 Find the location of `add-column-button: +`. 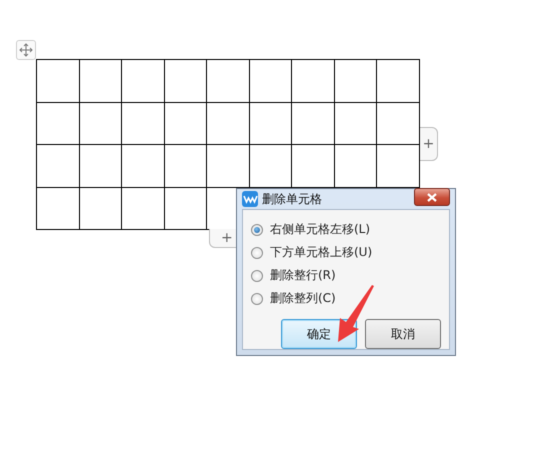

add-column-button: + is located at coordinates (429, 144).